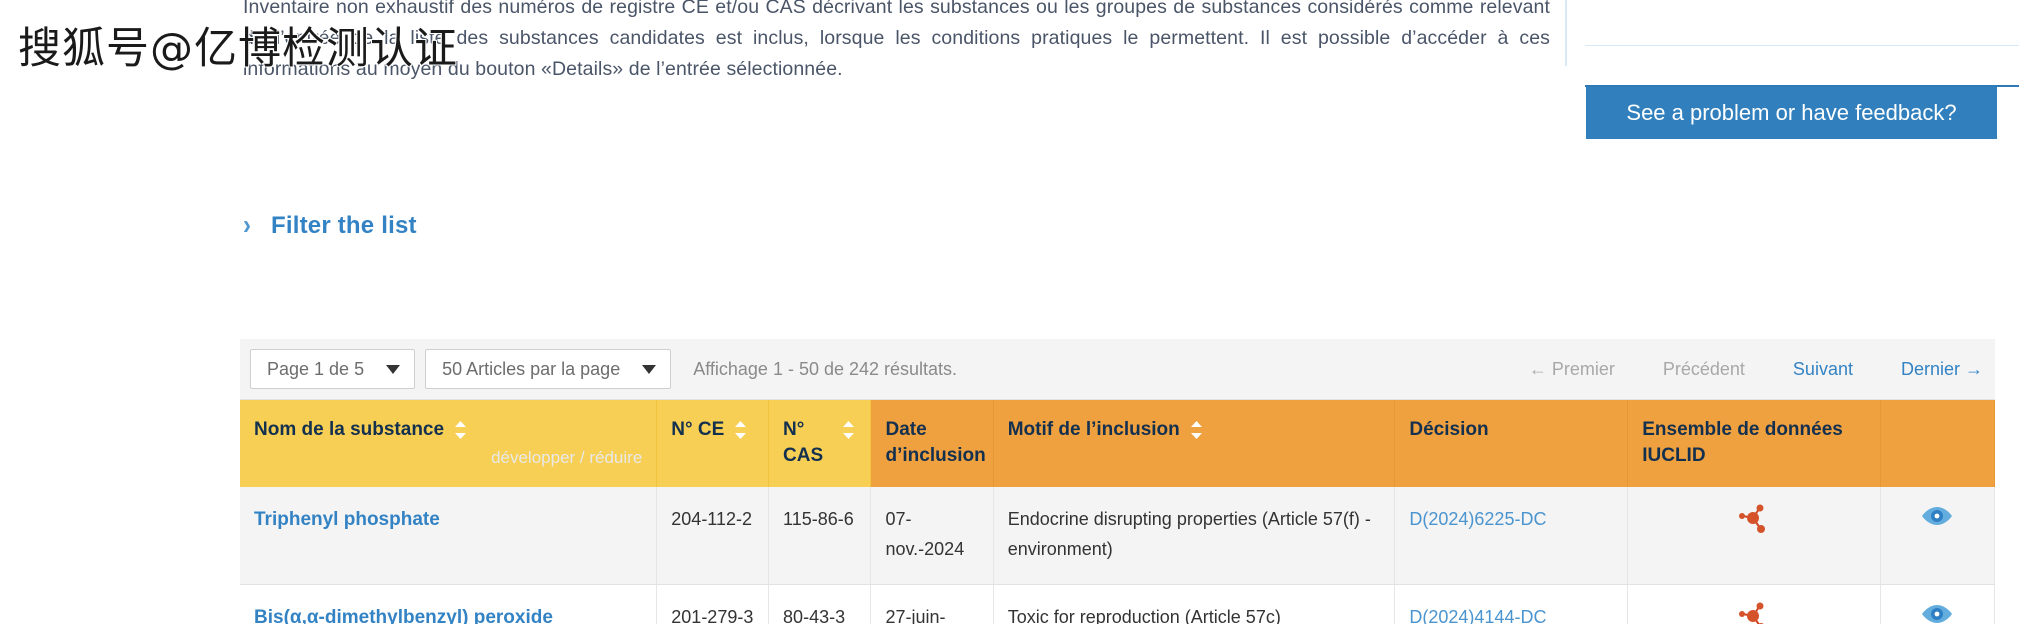  Describe the element at coordinates (449, 604) in the screenshot. I see `cell-substance-name: Bis(α,α-dimethylbenzyl) peroxide` at that location.